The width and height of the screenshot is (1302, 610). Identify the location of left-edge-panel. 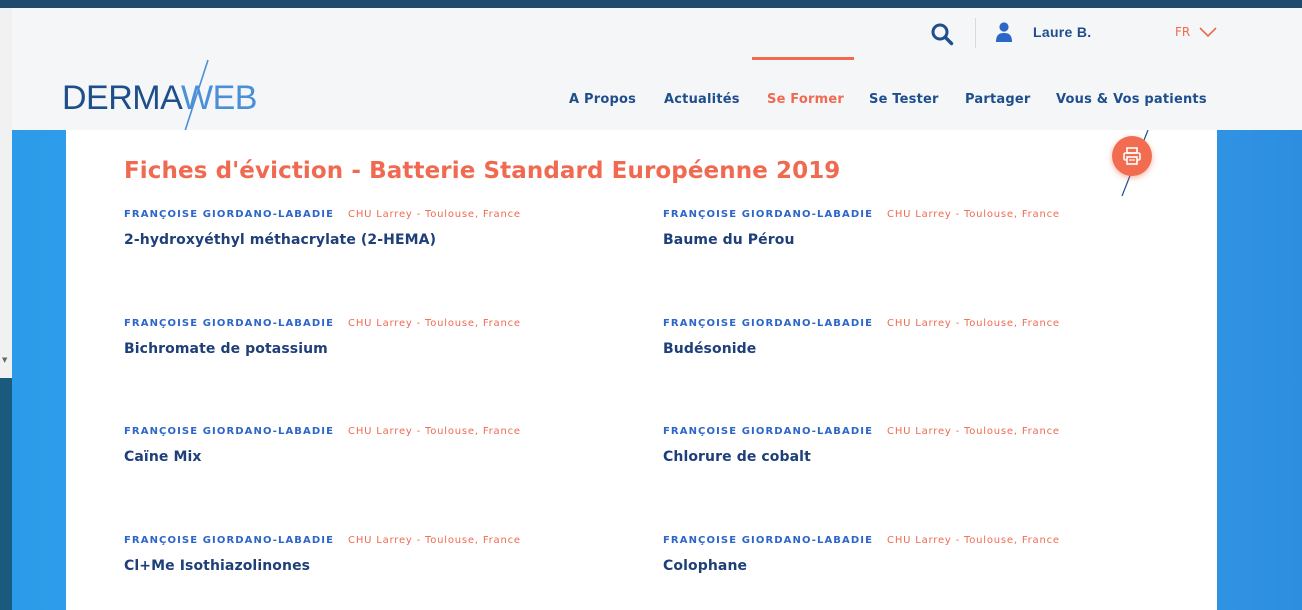
(6, 494).